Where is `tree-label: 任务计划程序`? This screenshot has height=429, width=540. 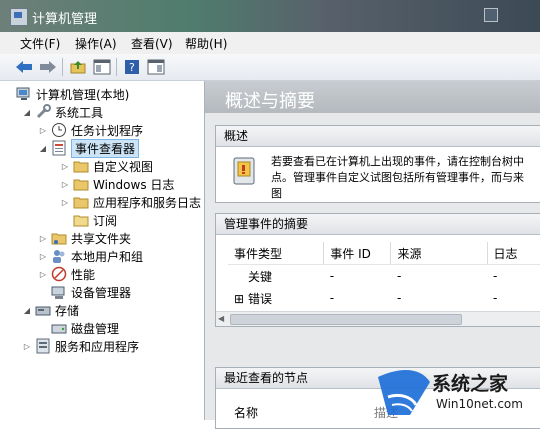
tree-label: 任务计划程序 is located at coordinates (107, 130).